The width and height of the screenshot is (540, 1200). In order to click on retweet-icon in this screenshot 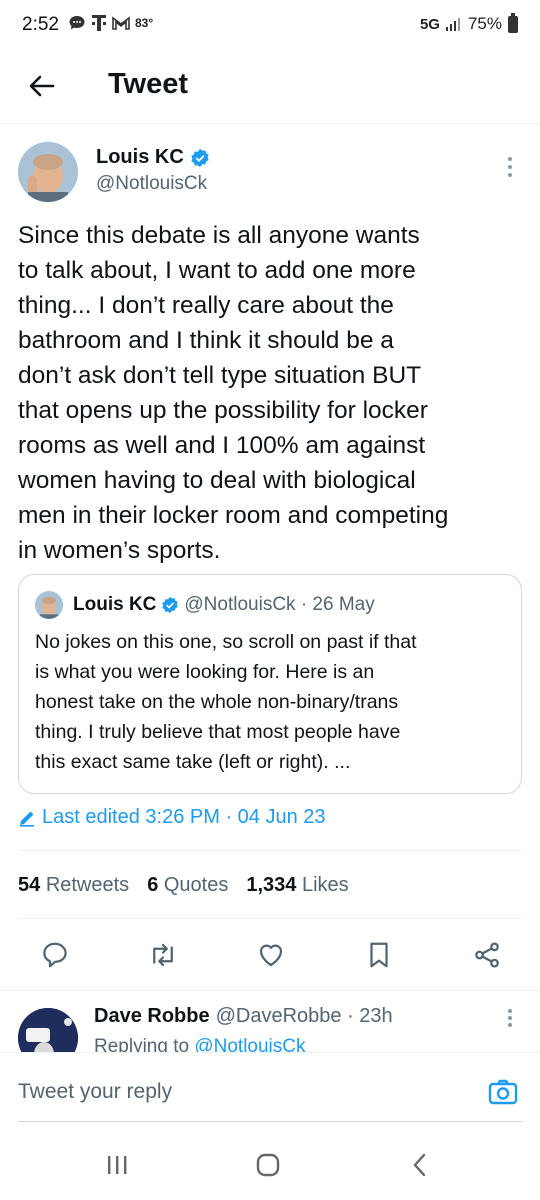, I will do `click(163, 955)`.